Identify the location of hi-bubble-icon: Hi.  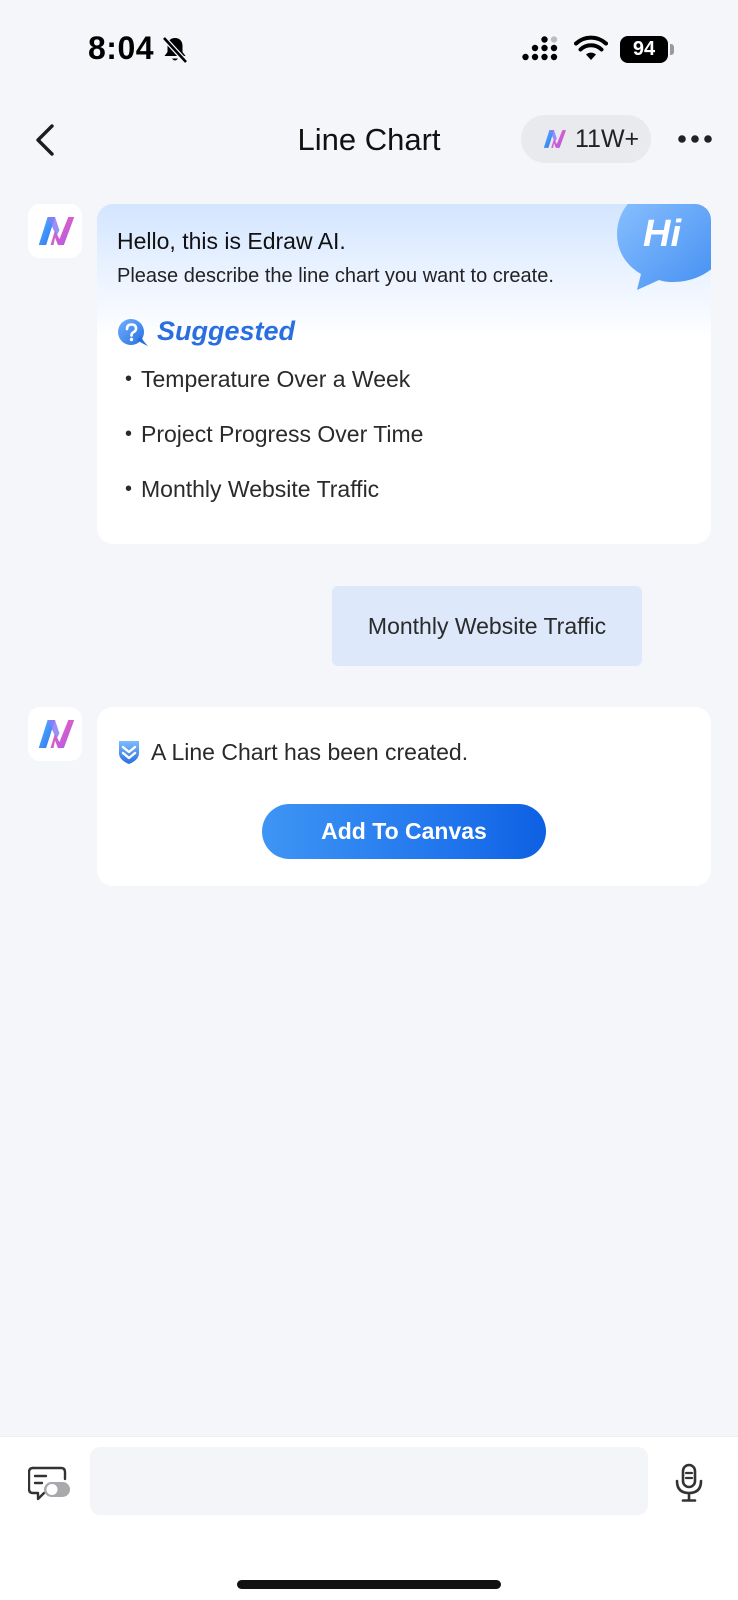
(664, 247).